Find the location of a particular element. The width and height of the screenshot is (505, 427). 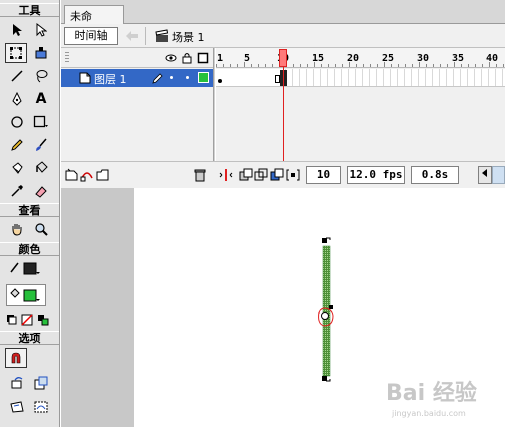

eraser-tool is located at coordinates (41, 191).